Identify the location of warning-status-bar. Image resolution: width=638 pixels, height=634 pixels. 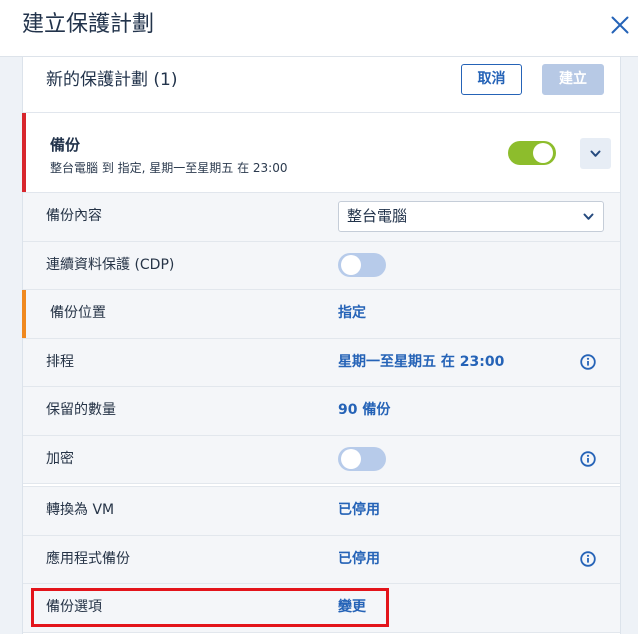
(24, 314).